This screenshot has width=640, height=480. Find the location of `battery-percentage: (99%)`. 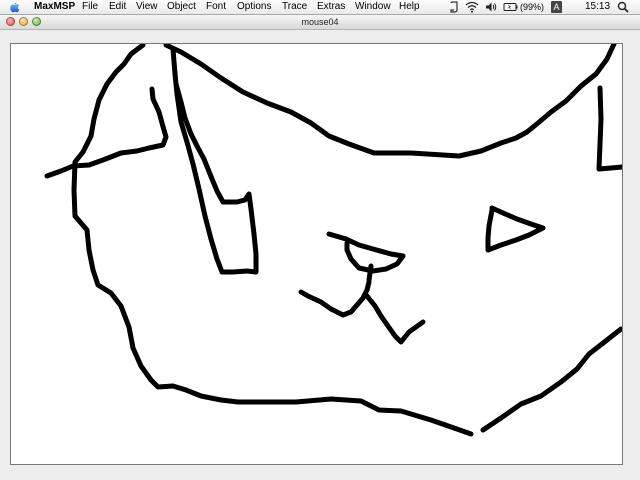

battery-percentage: (99%) is located at coordinates (532, 7).